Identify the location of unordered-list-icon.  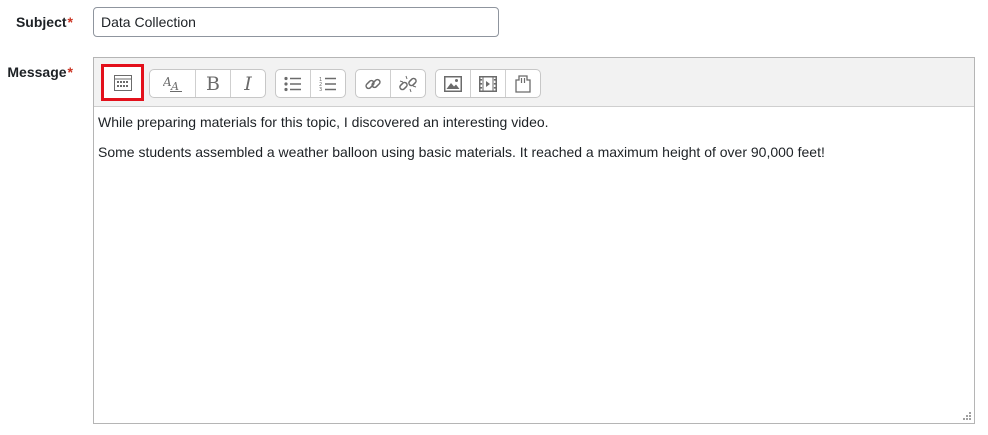
(292, 83).